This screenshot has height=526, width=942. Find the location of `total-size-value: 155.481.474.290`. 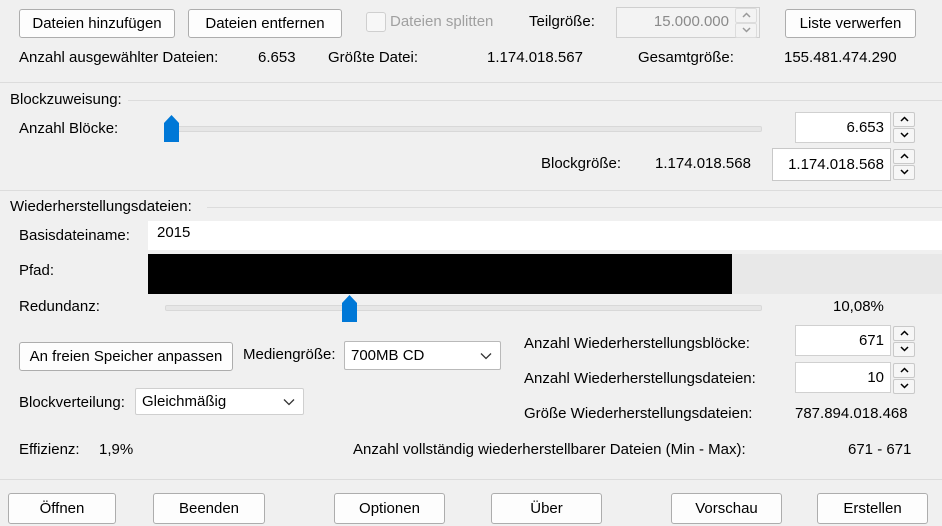

total-size-value: 155.481.474.290 is located at coordinates (840, 57).